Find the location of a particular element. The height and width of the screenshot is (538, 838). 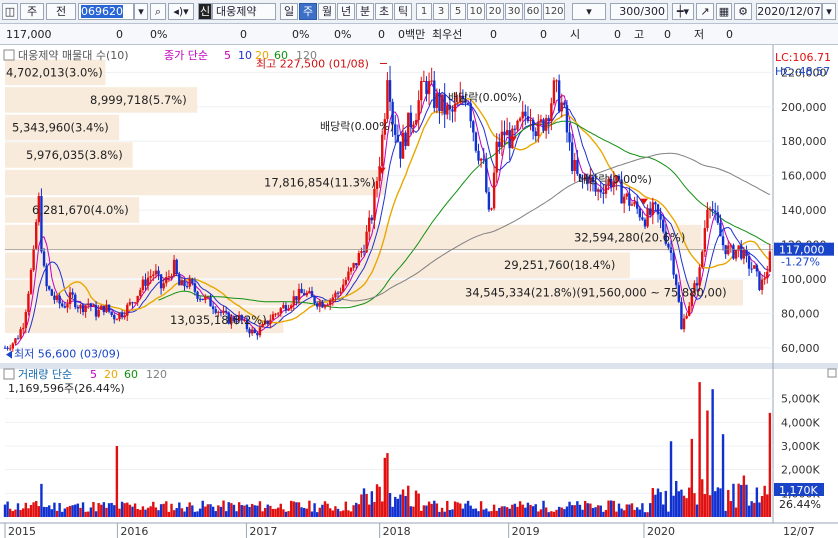

legend-toggle-icon is located at coordinates (9, 55).